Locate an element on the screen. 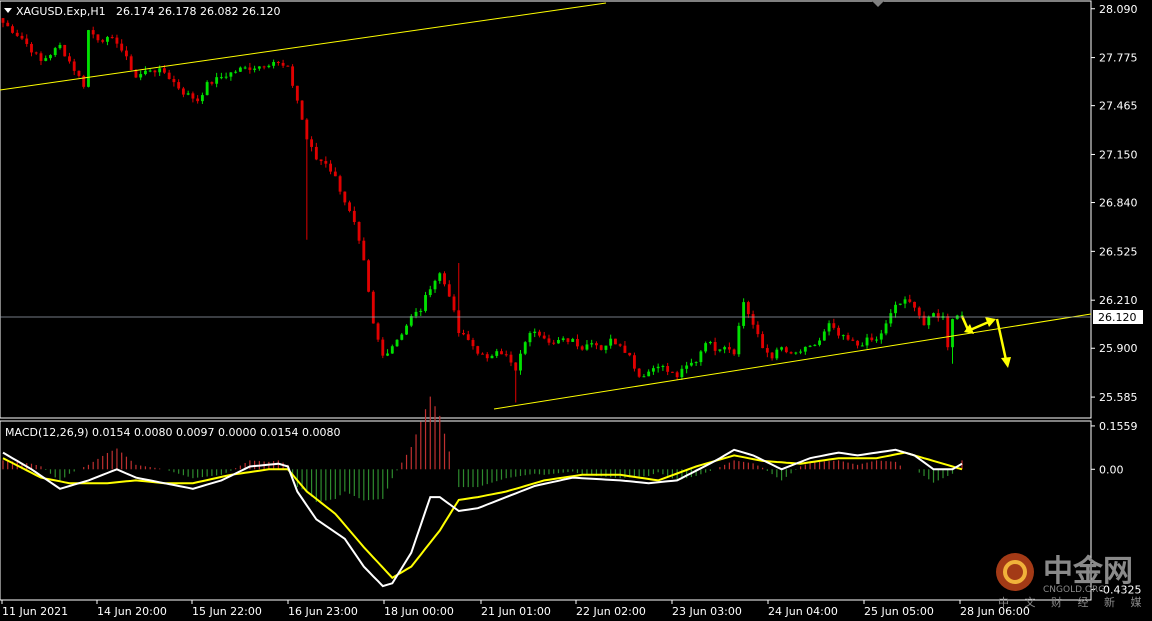  price-tick-label: 26.840 is located at coordinates (1118, 203).